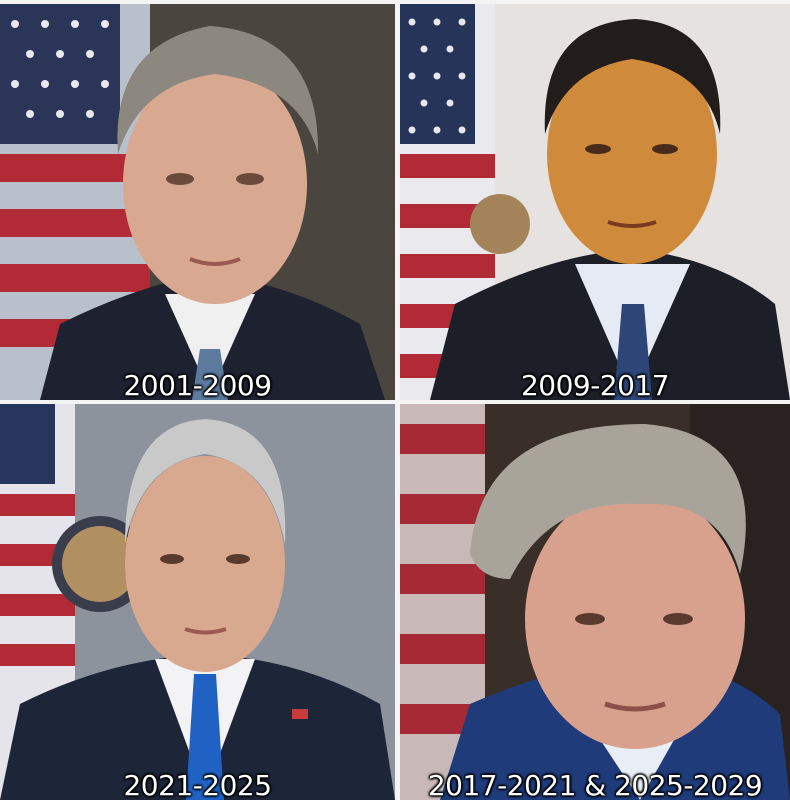  Describe the element at coordinates (197, 384) in the screenshot. I see `years-caption-1: 2001-2009` at that location.